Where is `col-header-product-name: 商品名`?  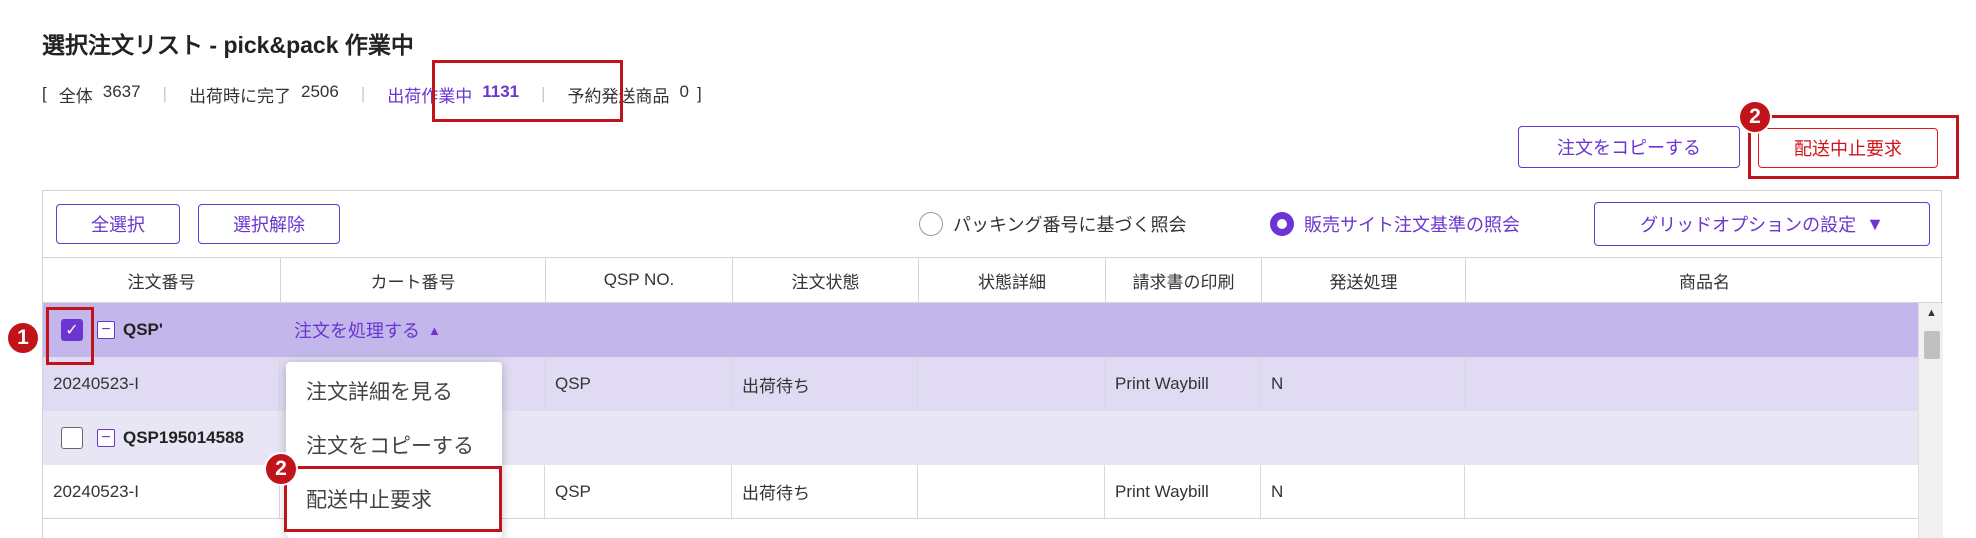
col-header-product-name: 商品名 is located at coordinates (1704, 280).